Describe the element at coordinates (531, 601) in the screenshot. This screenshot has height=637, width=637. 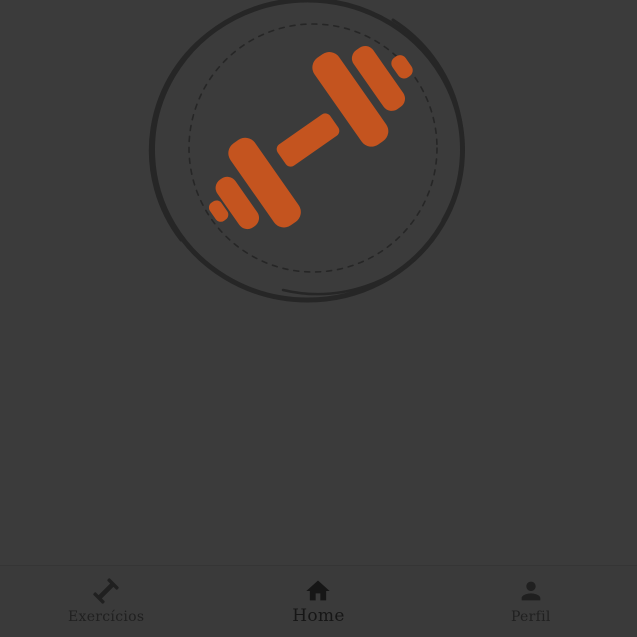
I see `nav-item-perfil: Perfil` at that location.